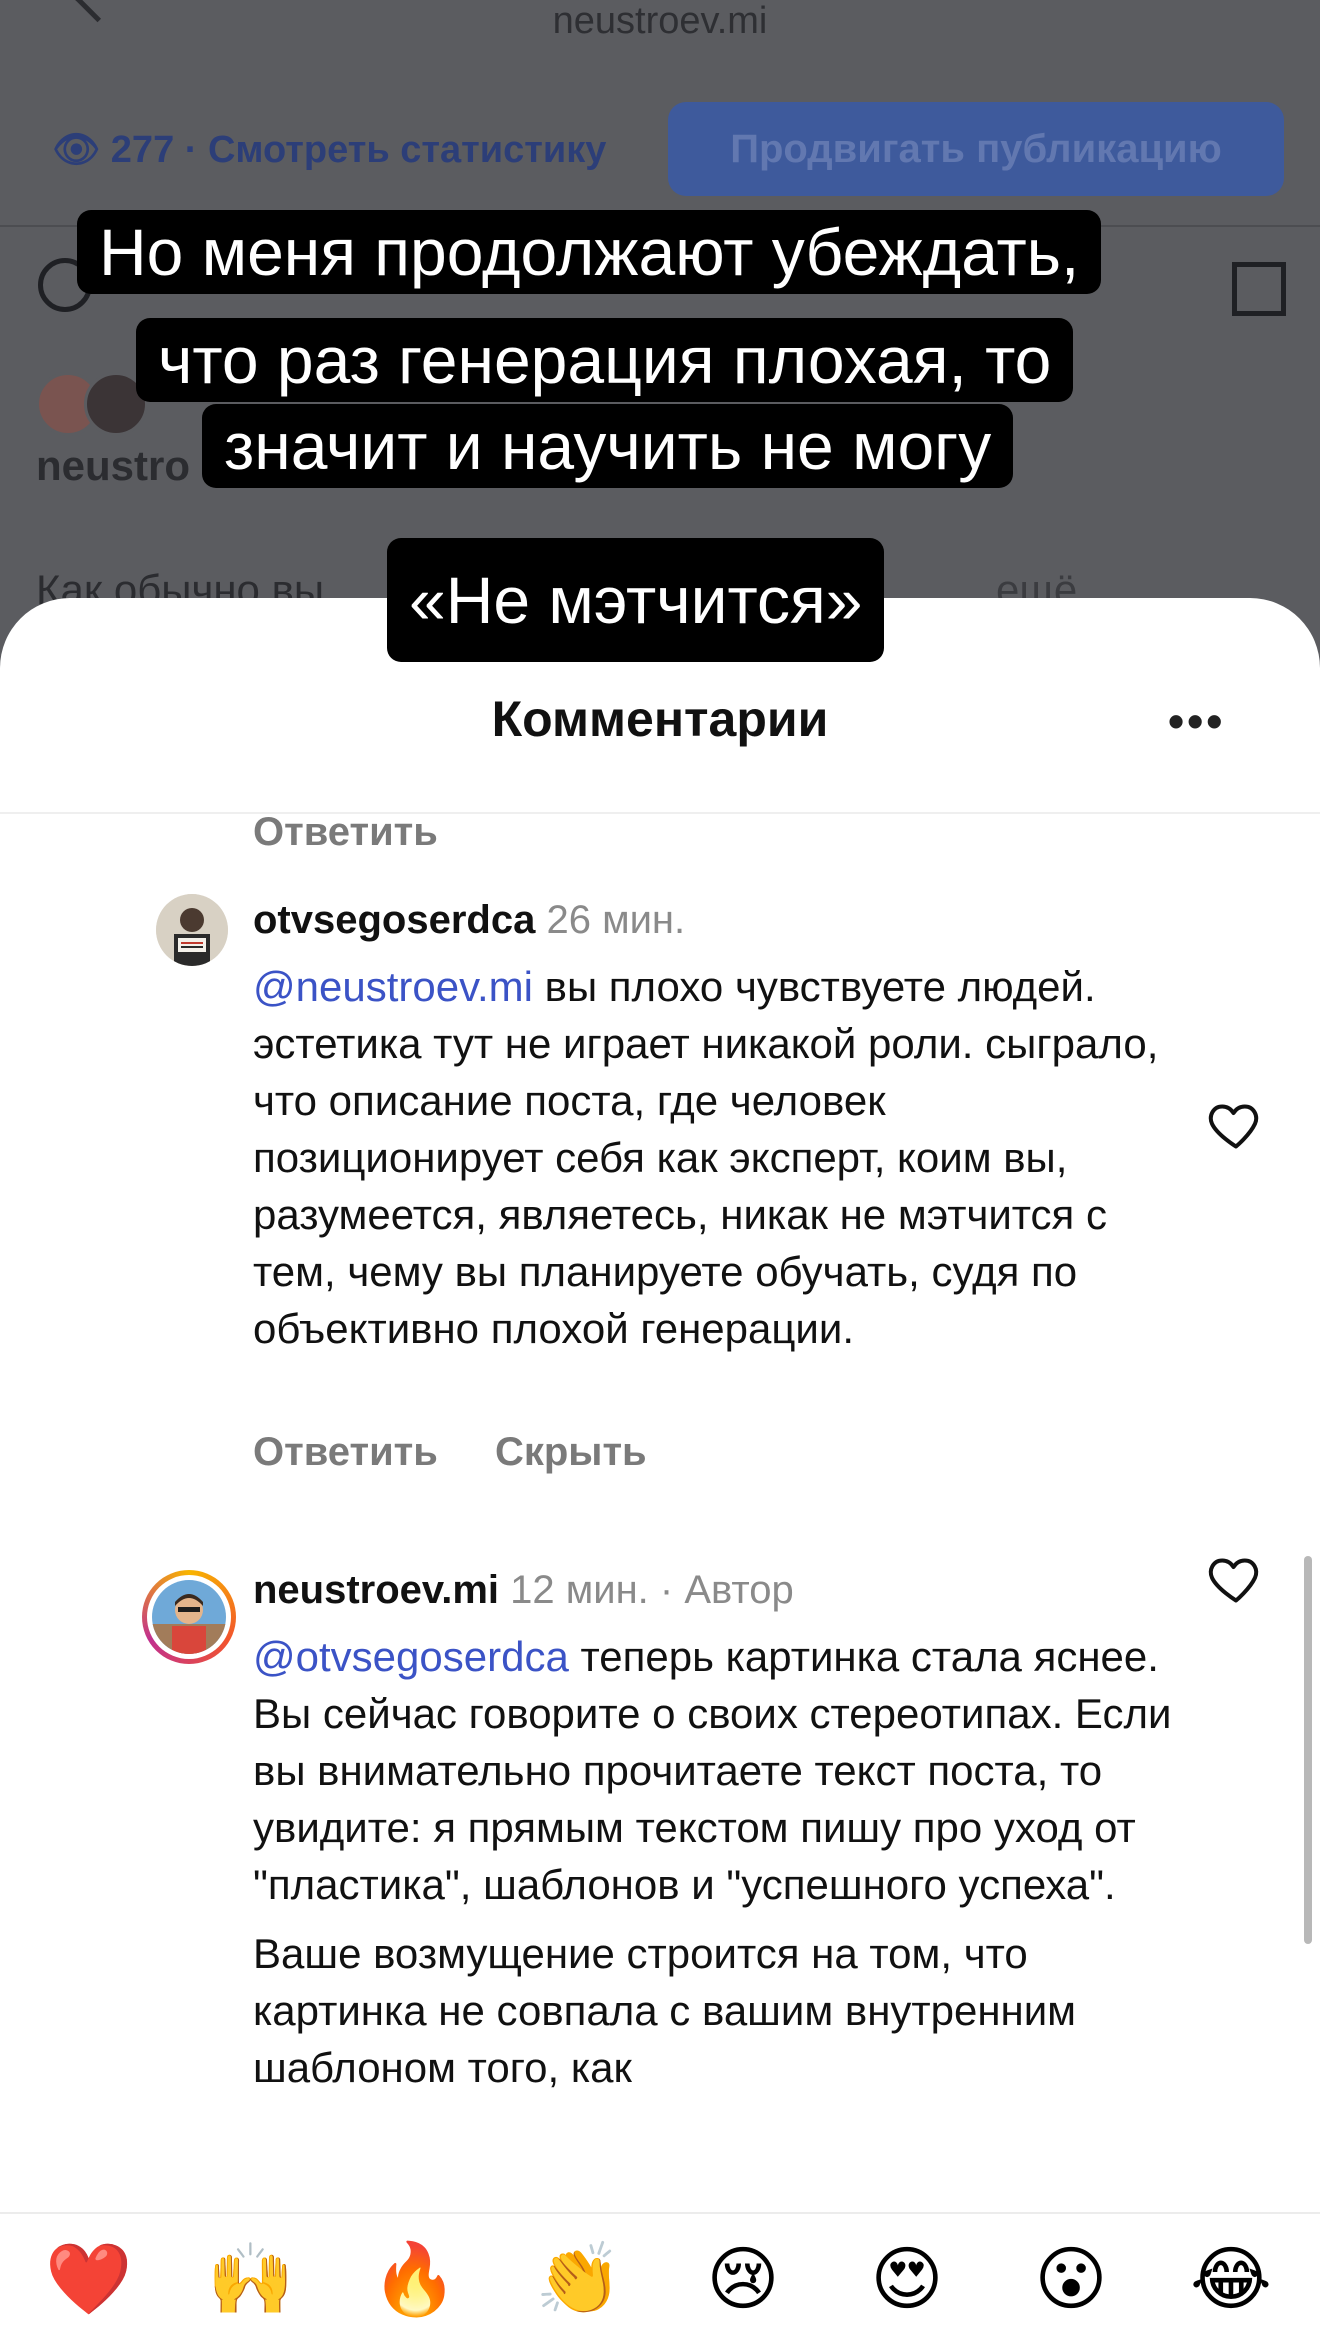 The width and height of the screenshot is (1320, 2348). Describe the element at coordinates (411, 1656) in the screenshot. I see `mention-link: @otvsegoserdca` at that location.